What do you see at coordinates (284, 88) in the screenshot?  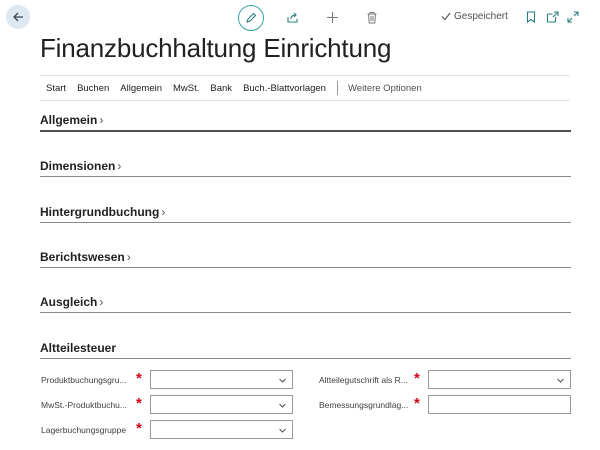 I see `action-buch-blattvorlagen: Buch.-Blattvorlagen` at bounding box center [284, 88].